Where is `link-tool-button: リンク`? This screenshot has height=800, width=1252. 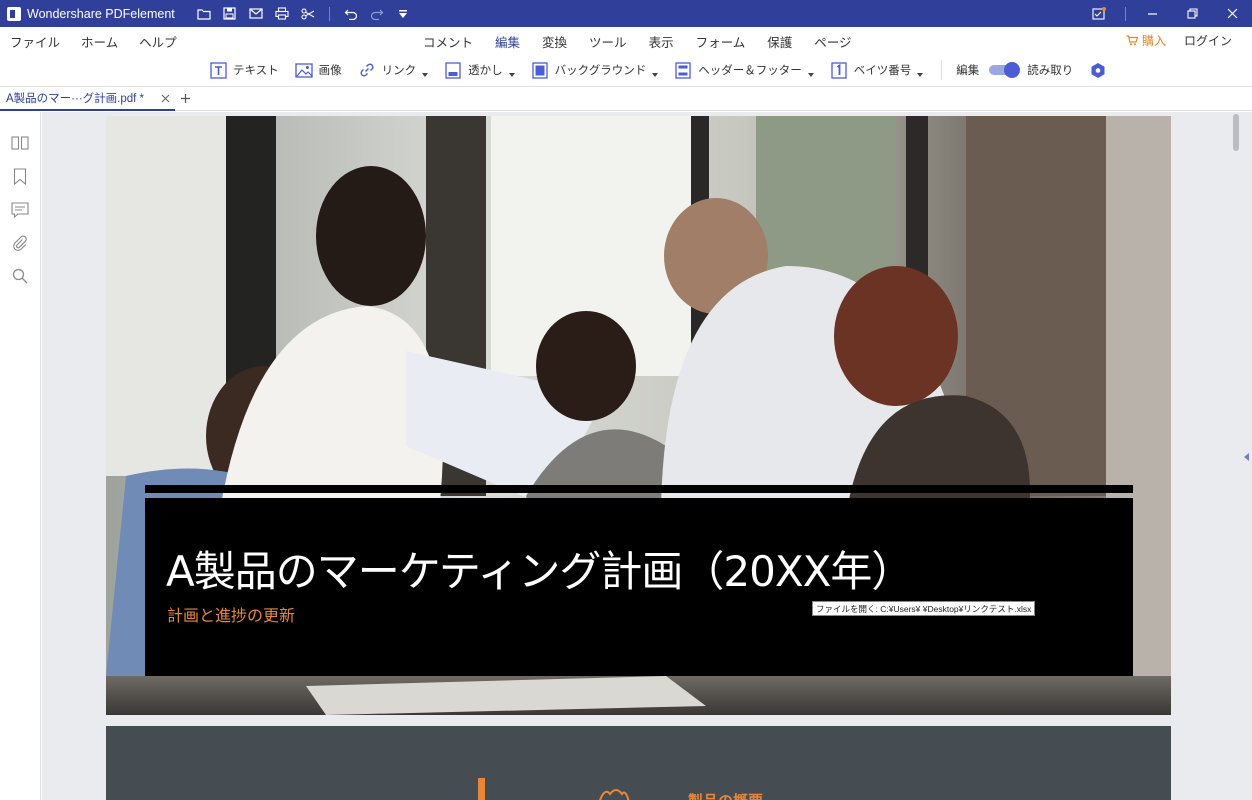 link-tool-button: リンク is located at coordinates (393, 70).